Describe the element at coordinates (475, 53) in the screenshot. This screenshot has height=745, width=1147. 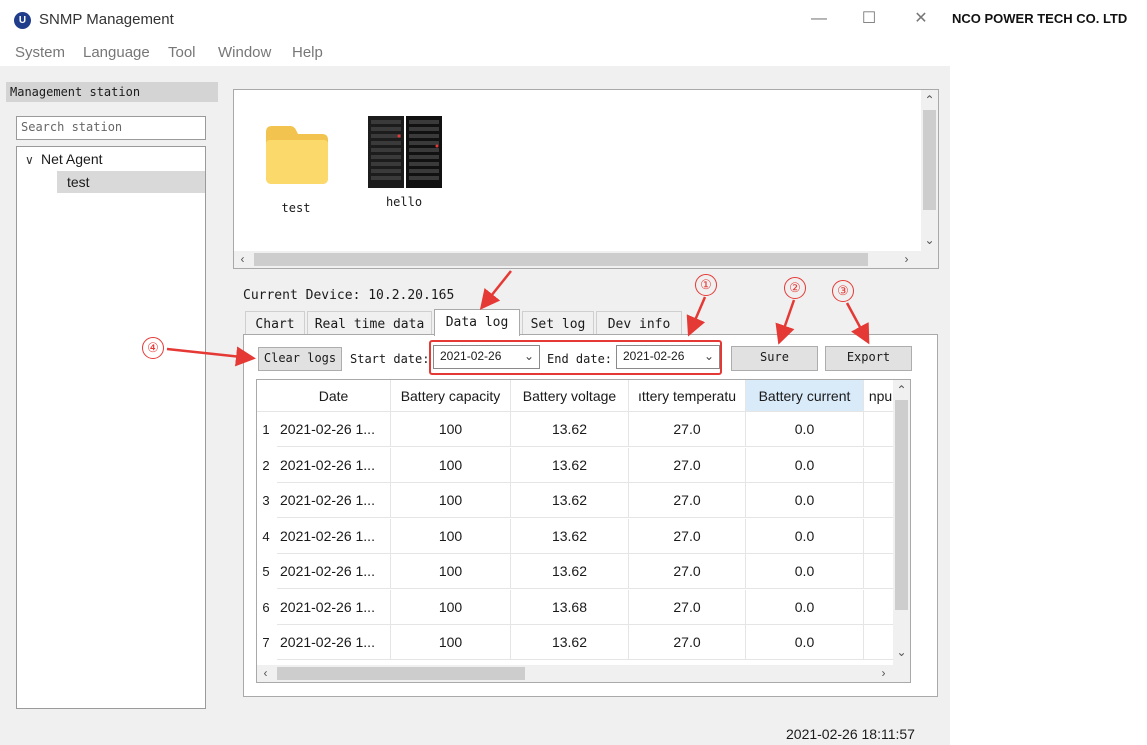
I see `menu-bar: System Language Tool Window Help` at that location.